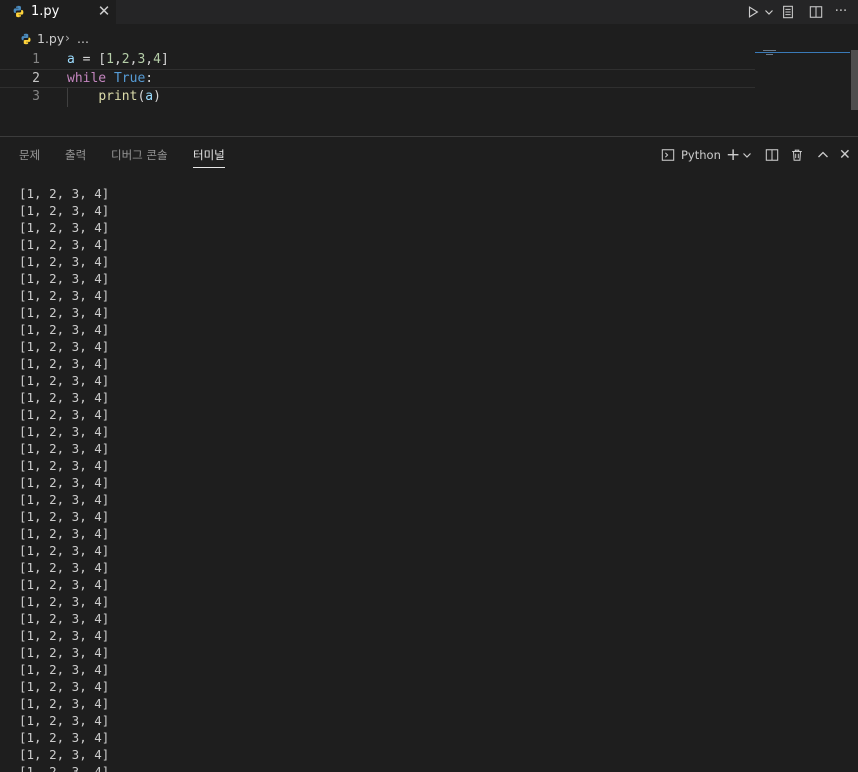  Describe the element at coordinates (429, 12) in the screenshot. I see `editor-tab-bar: 1.py ✕ ···` at that location.